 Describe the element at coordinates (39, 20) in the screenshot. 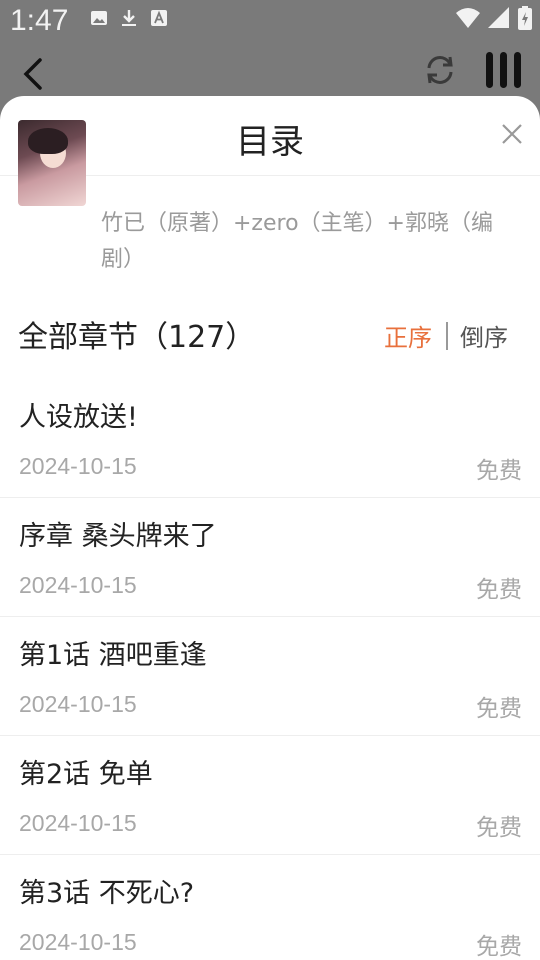

I see `status-time: 1:47` at that location.